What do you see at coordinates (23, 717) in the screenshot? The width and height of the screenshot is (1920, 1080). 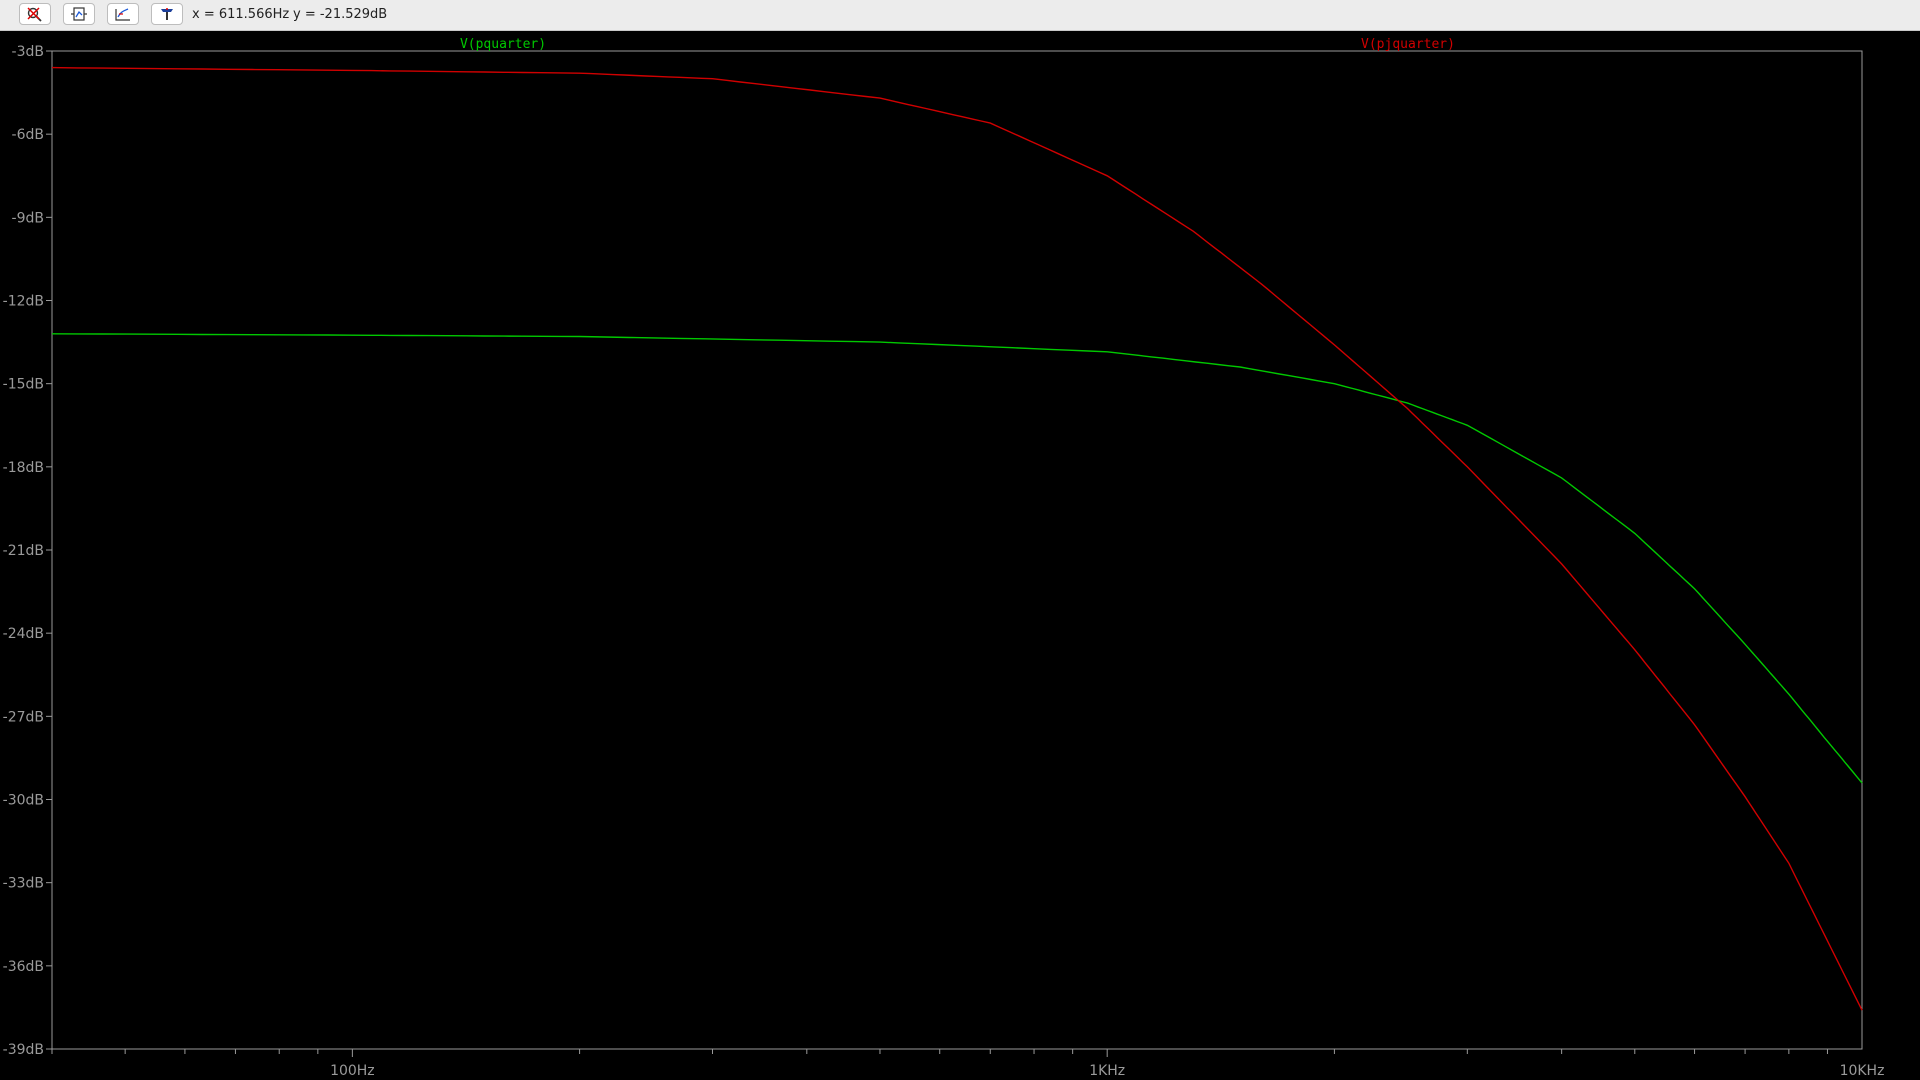 I see `y-tick-label: -27dB` at bounding box center [23, 717].